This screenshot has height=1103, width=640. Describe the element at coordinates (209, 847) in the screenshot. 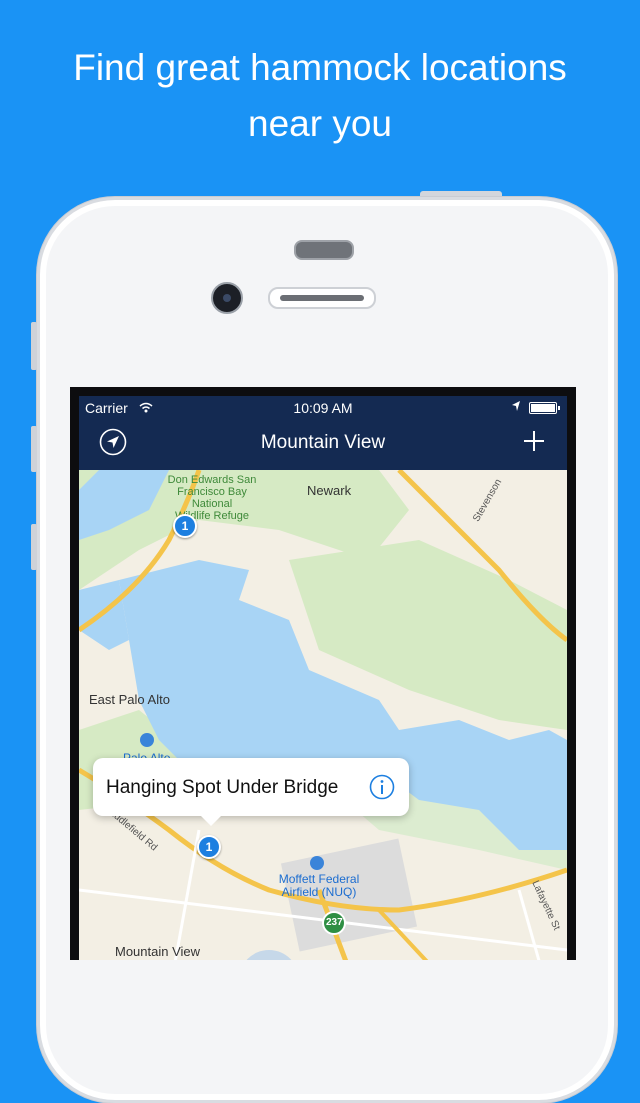

I see `location-pin-2: 1` at that location.